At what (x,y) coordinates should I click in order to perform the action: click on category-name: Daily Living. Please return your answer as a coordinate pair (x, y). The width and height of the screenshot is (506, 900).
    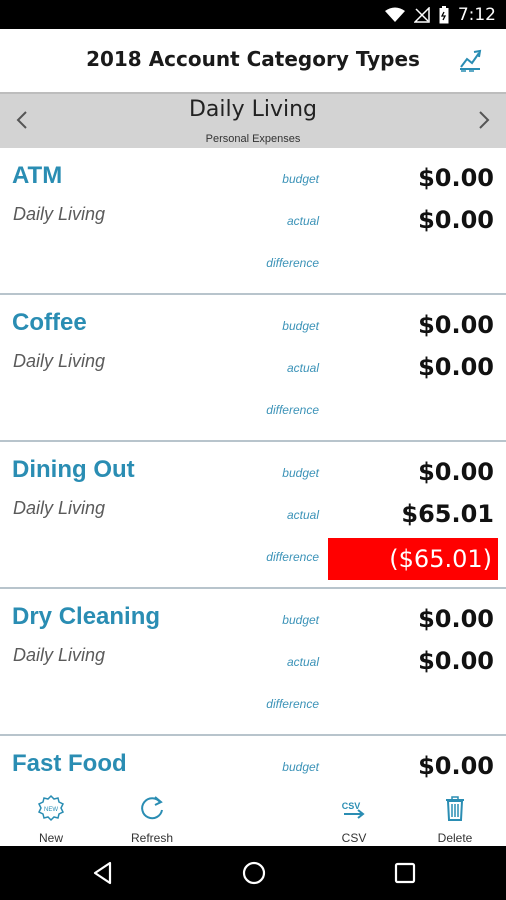
    Looking at the image, I should click on (253, 109).